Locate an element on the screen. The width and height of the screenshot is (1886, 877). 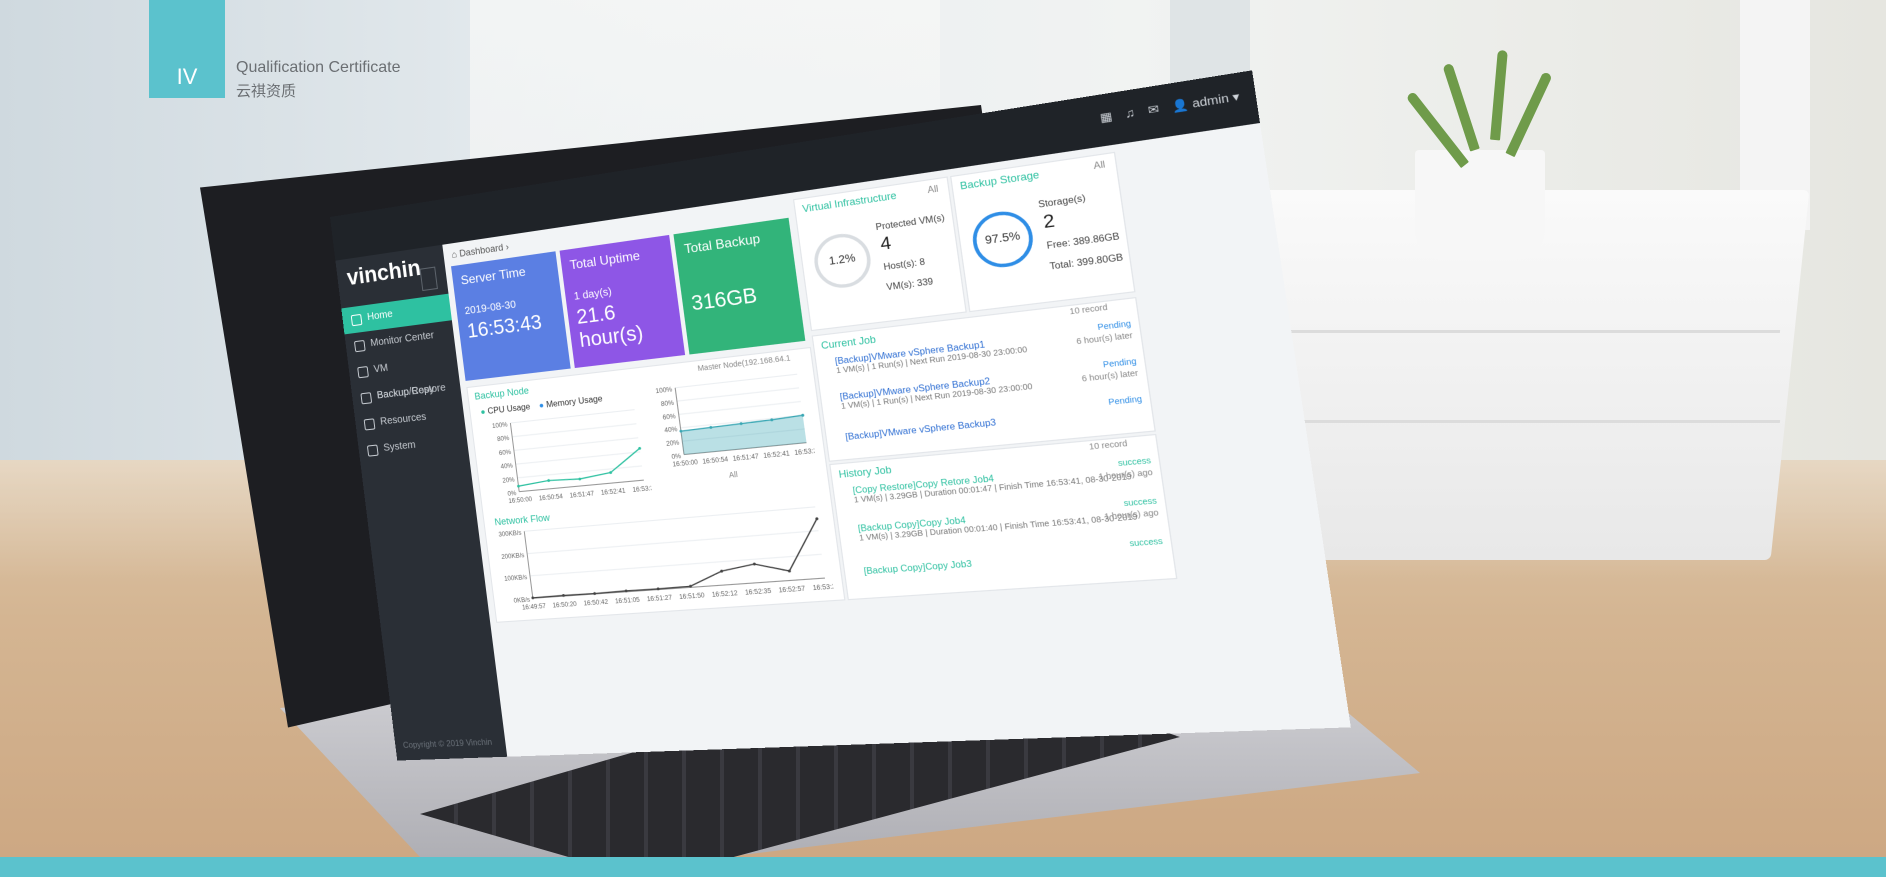
chart-filter-select: All is located at coordinates (734, 475).